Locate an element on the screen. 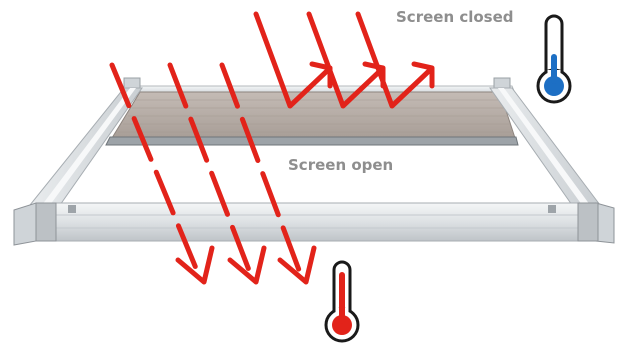 Image resolution: width=621 pixels, height=350 pixels. screen-bottom-bar is located at coordinates (312, 141).